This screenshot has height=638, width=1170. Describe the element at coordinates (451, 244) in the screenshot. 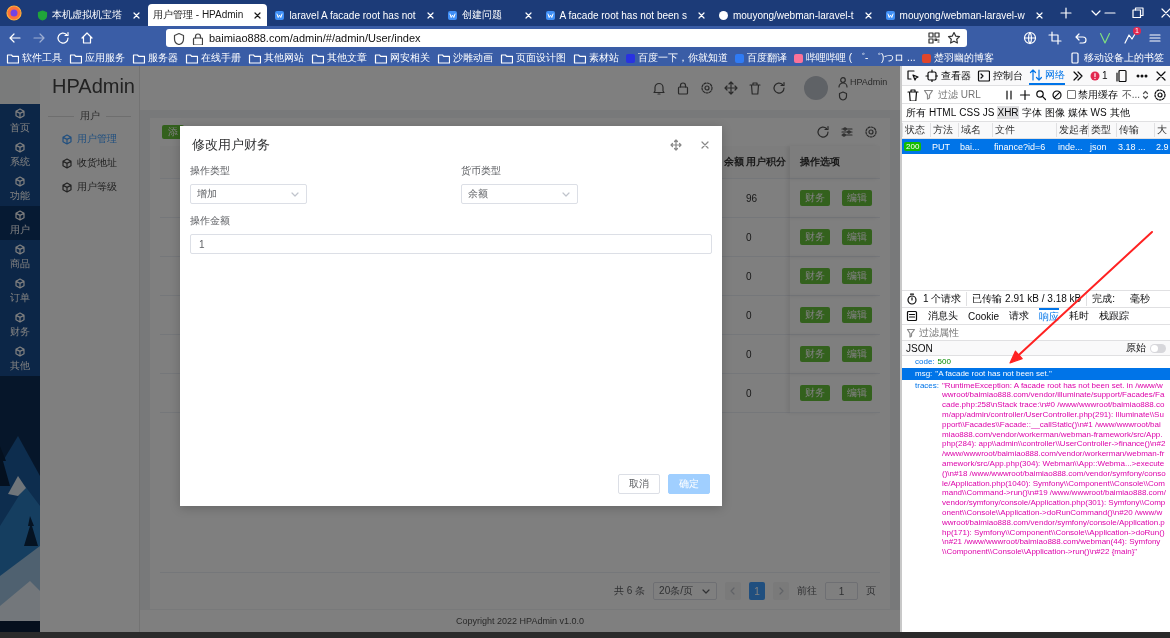

I see `input-field: 1` at that location.